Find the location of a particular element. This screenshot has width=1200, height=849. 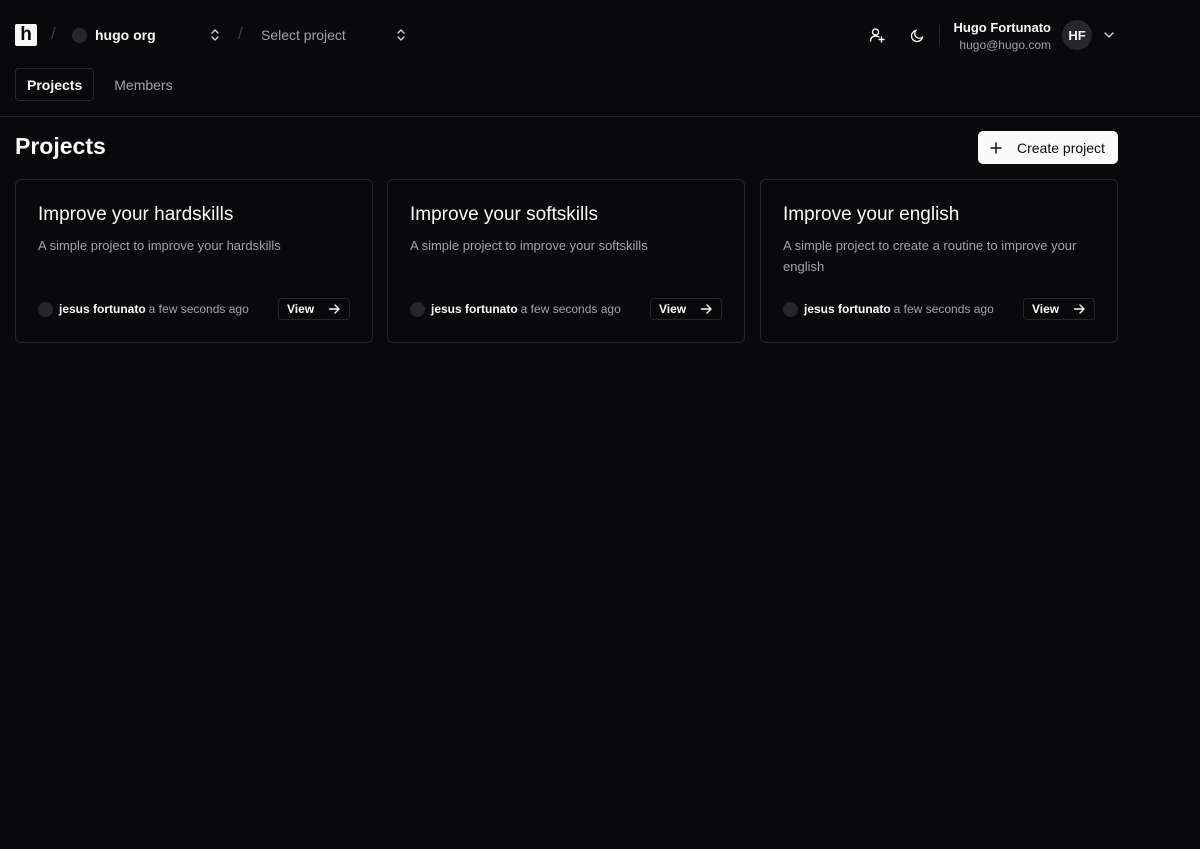

user-name: Hugo Fortunato is located at coordinates (1002, 27).